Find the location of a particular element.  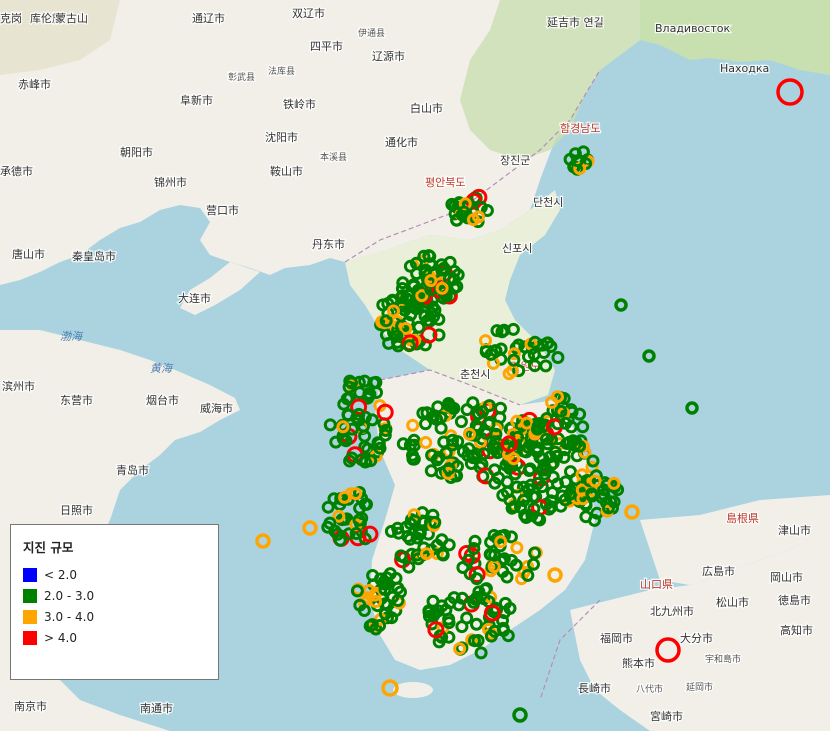

place-label: 八代市 is located at coordinates (649, 689).